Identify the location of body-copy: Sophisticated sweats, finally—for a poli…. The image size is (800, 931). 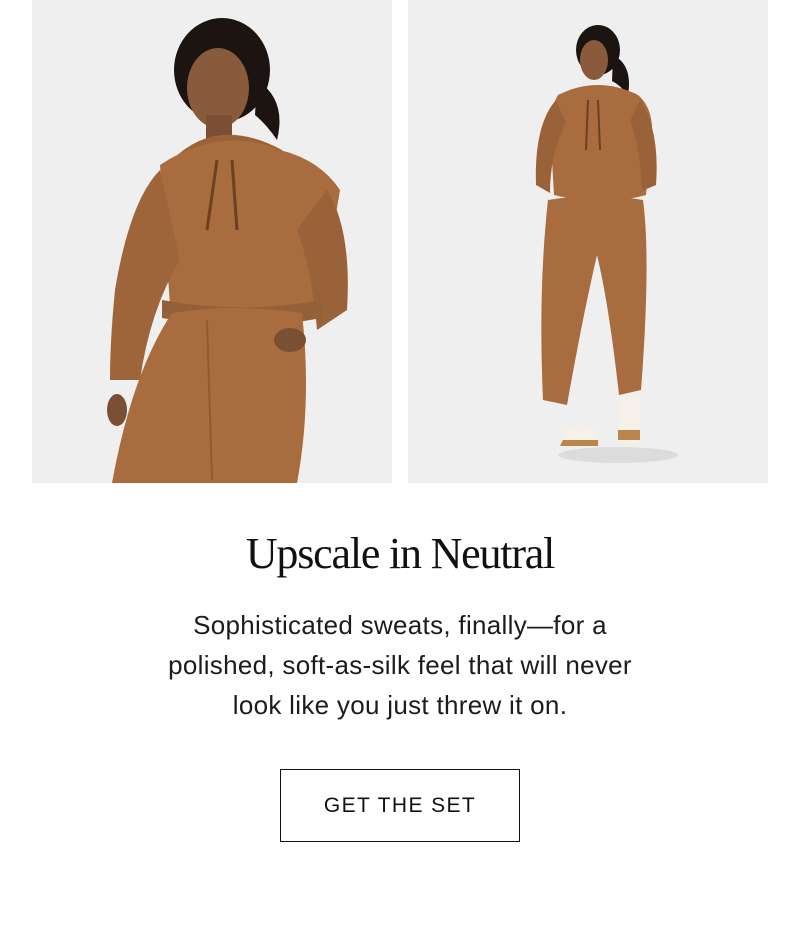
(400, 665).